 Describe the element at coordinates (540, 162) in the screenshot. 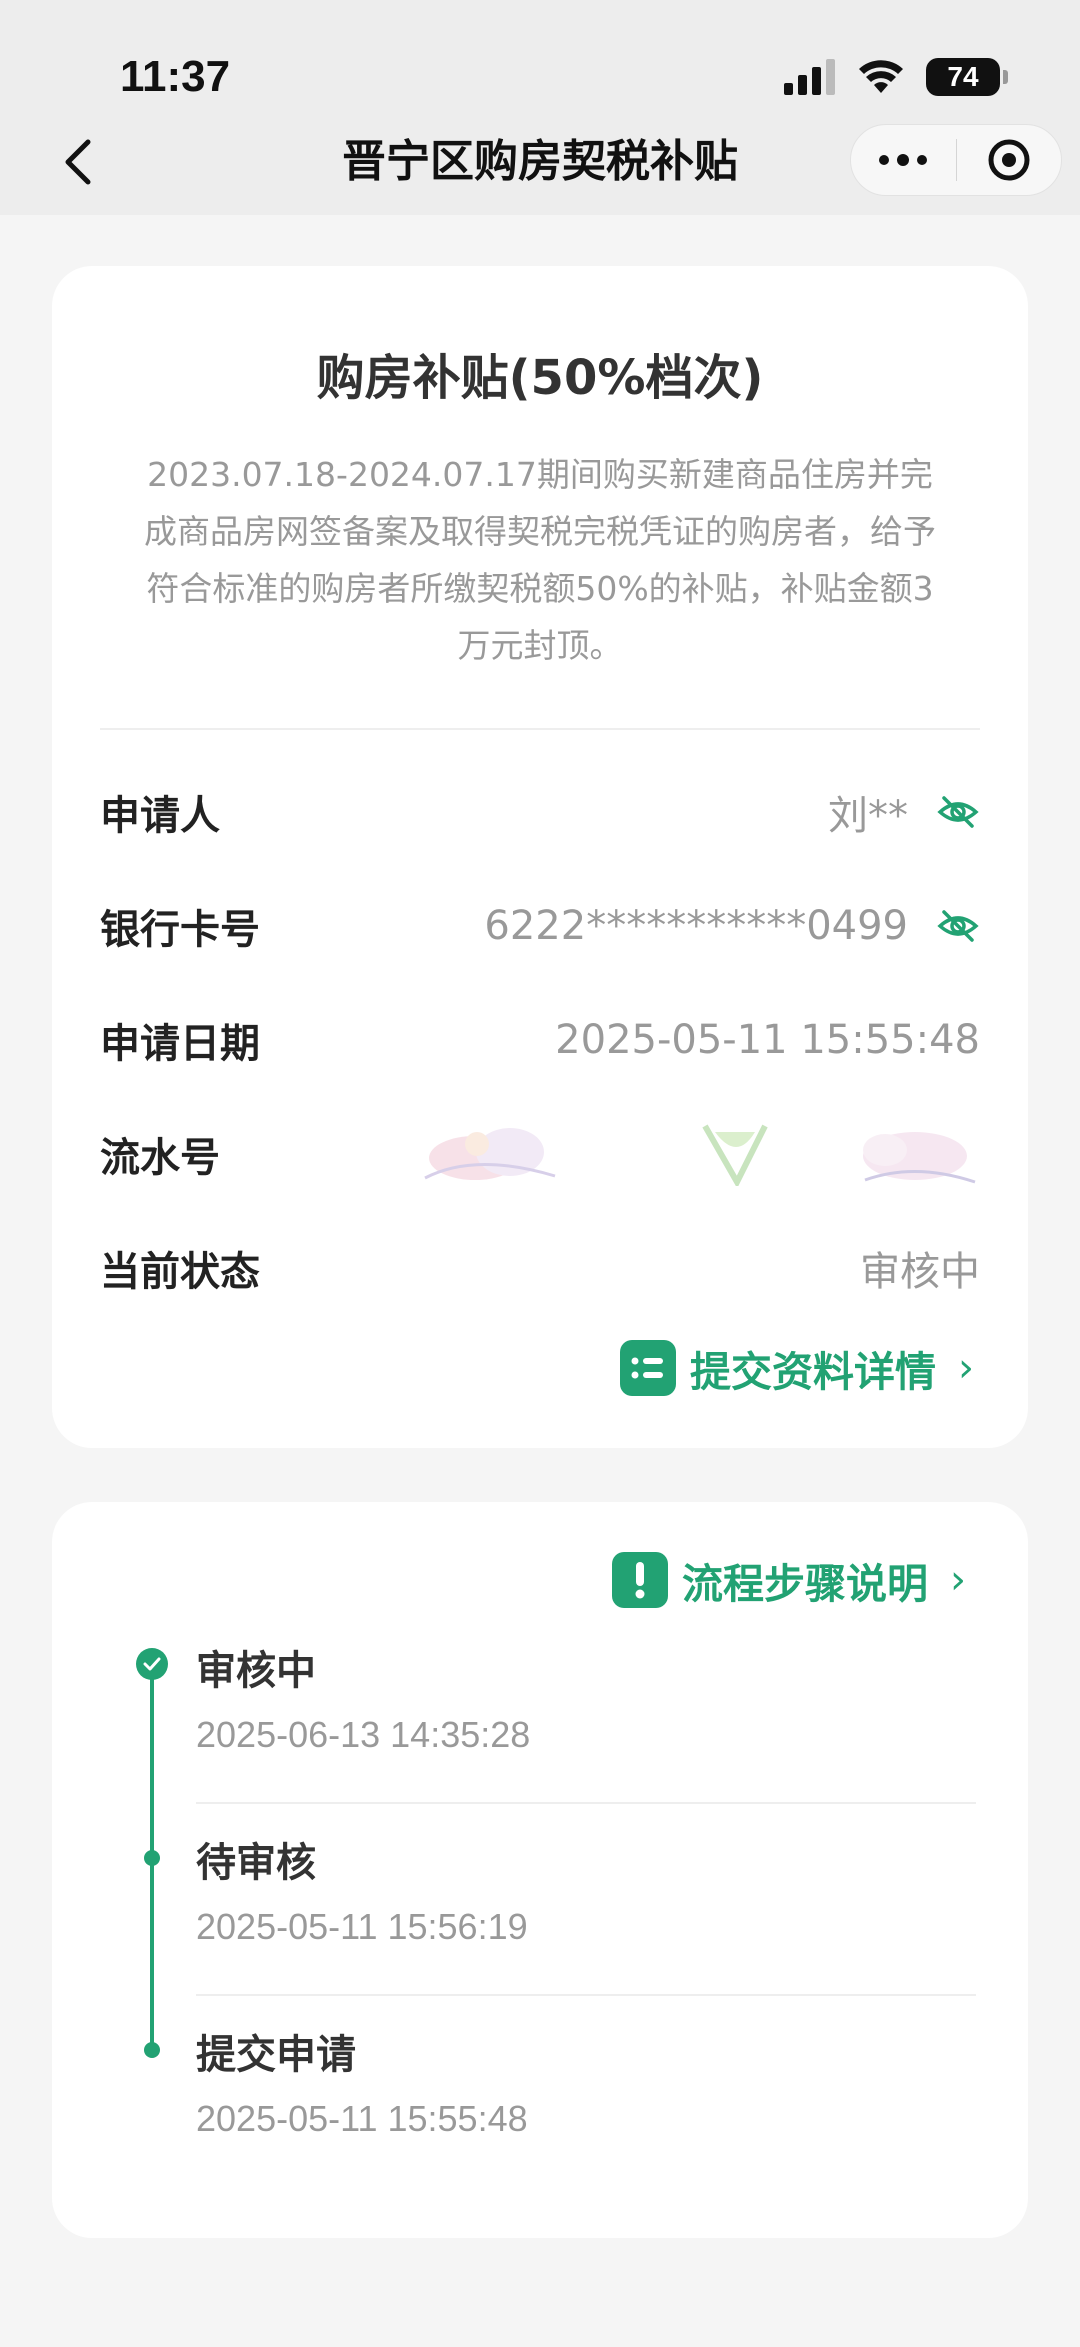

I see `navigation-bar: 晋宁区购房契税补贴` at that location.